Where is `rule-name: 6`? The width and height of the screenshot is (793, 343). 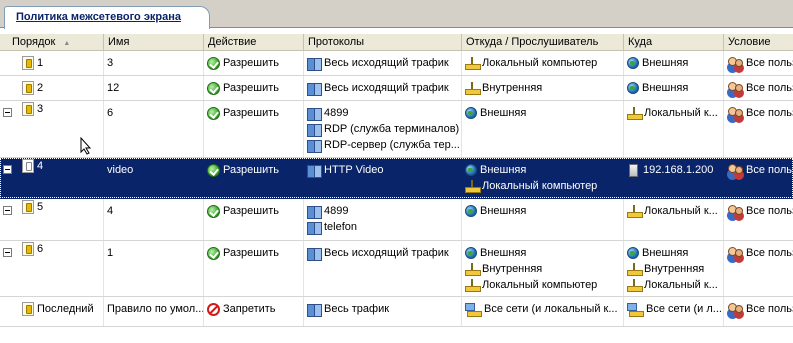
rule-name: 6 is located at coordinates (110, 113).